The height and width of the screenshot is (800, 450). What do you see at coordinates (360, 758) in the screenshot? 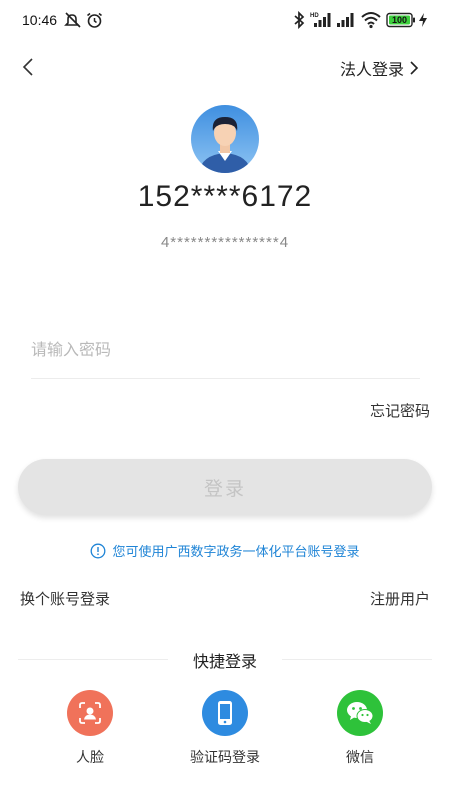
I see `quick-login-wechat-label: 微信` at bounding box center [360, 758].